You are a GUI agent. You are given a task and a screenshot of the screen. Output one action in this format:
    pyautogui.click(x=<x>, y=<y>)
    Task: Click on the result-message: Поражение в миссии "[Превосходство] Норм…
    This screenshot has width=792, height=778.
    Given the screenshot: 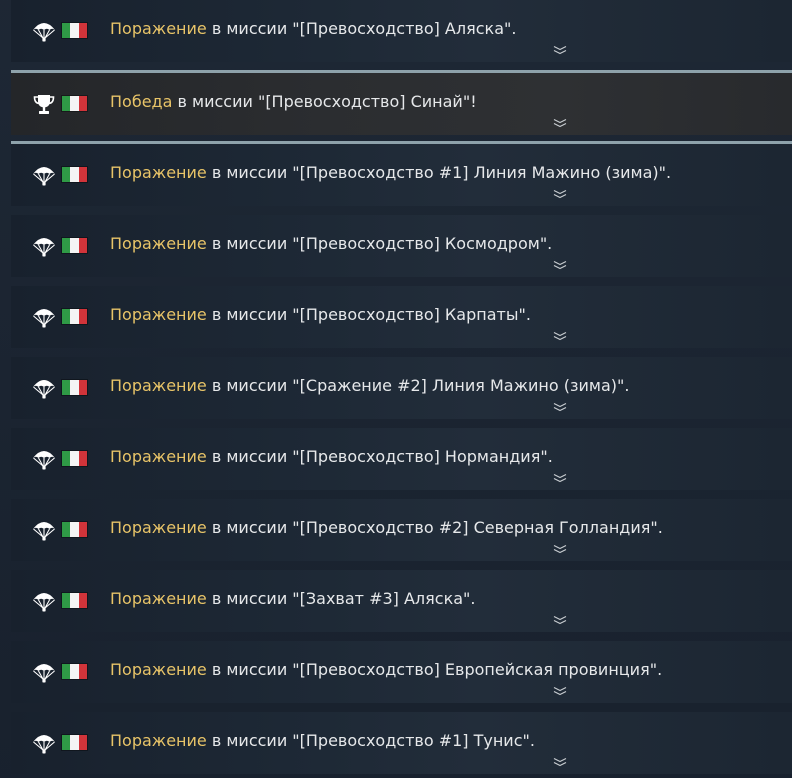 What is the action you would take?
    pyautogui.click(x=331, y=457)
    